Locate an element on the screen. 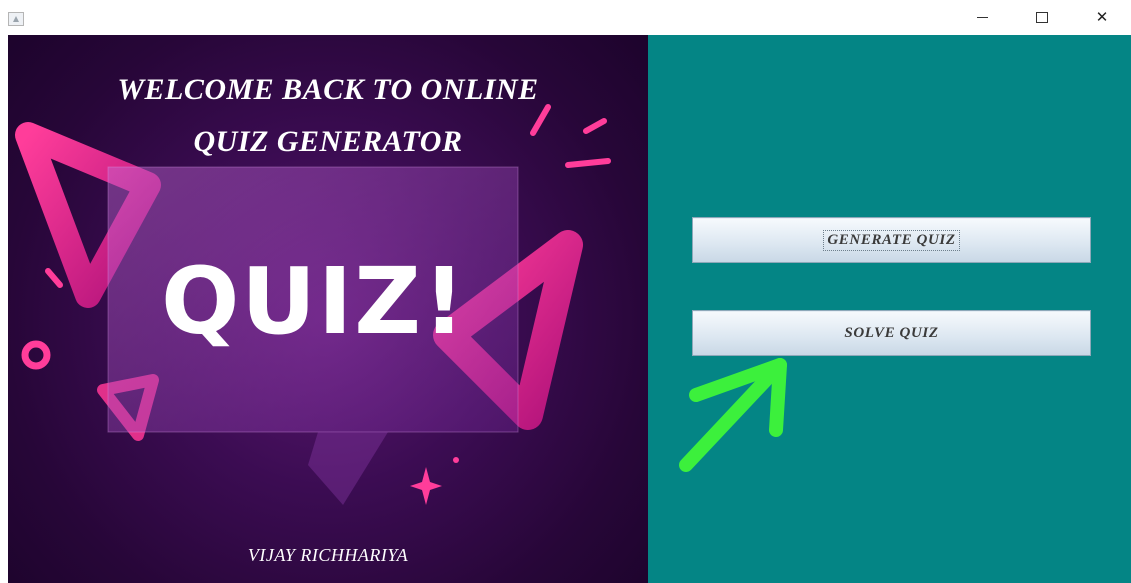 The height and width of the screenshot is (583, 1131). minimize-icon is located at coordinates (982, 17).